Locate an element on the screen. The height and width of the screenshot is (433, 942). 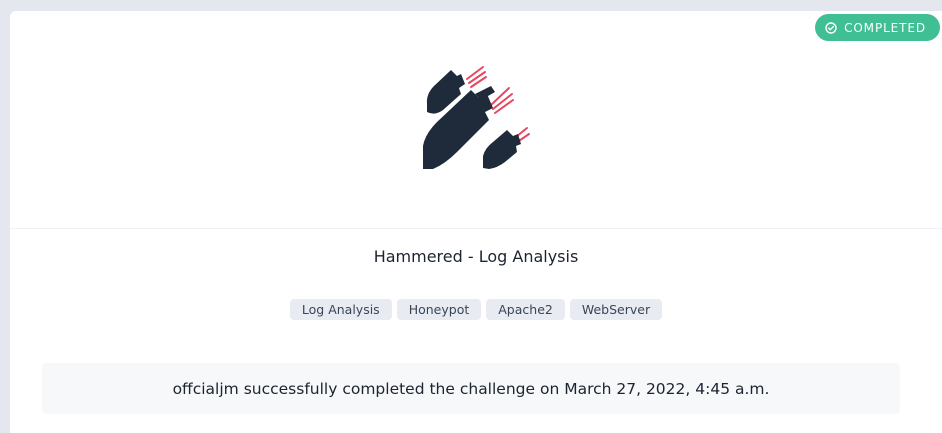
status-badge-label: COMPLETED is located at coordinates (885, 27).